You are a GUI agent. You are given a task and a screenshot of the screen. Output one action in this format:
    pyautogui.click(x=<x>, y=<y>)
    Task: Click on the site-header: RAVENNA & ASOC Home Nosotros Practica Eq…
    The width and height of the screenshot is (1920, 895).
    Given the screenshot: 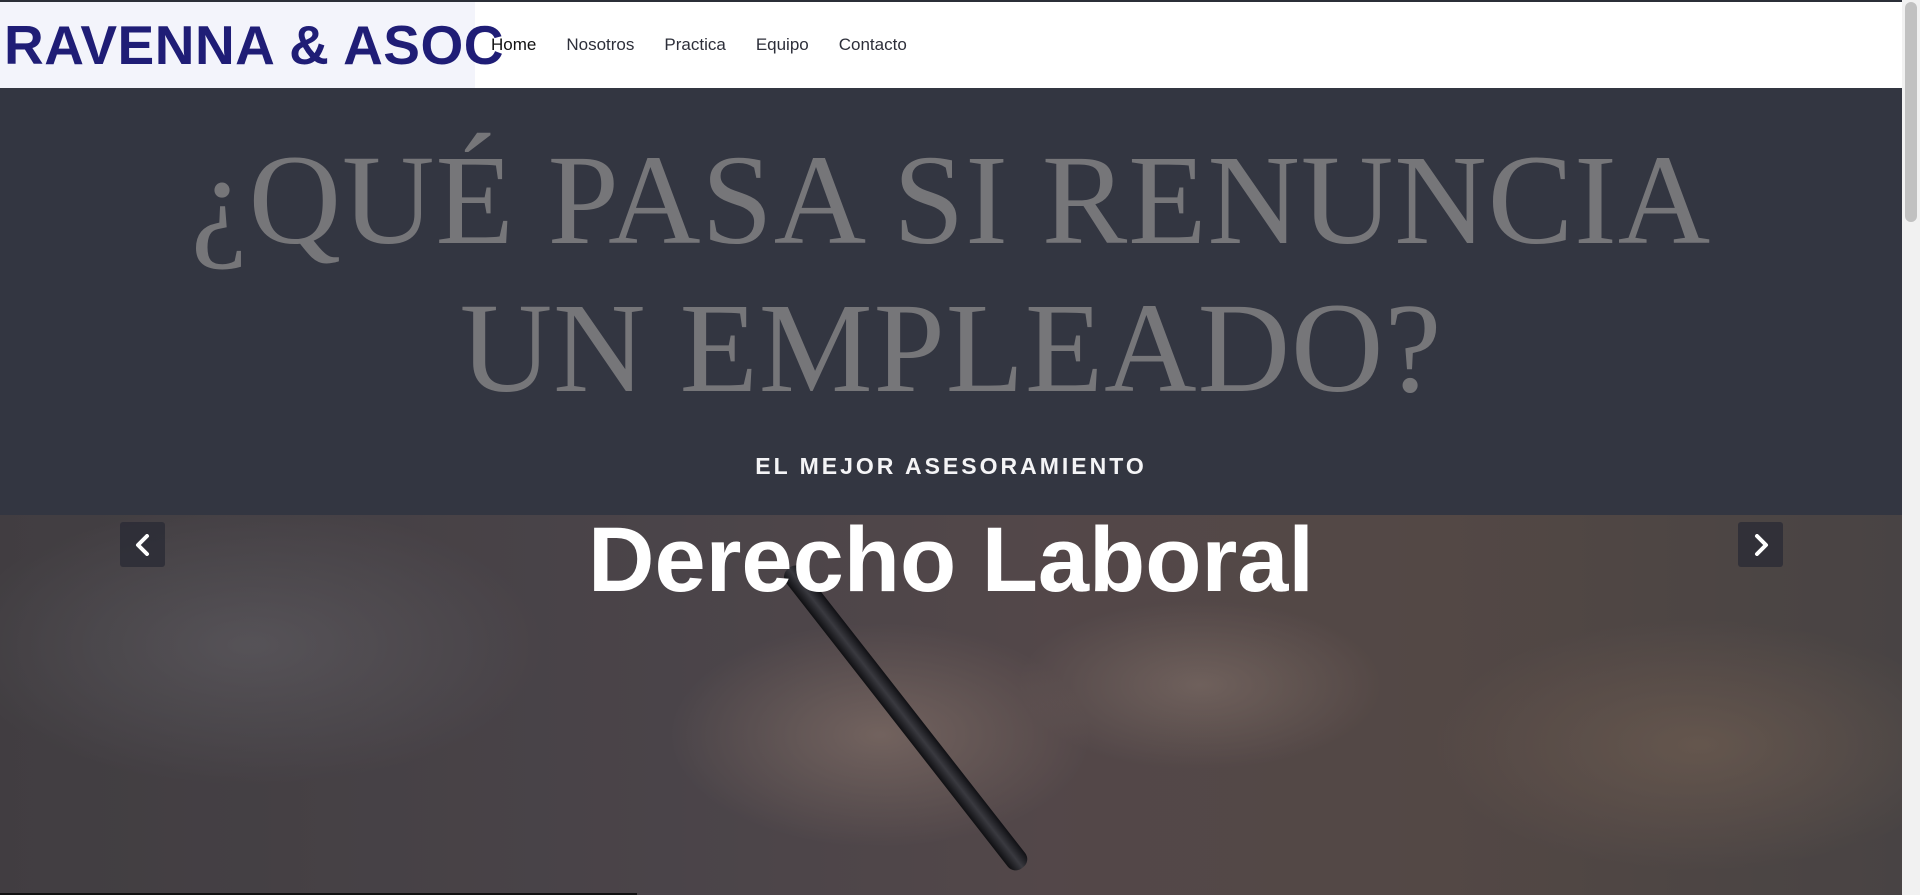 What is the action you would take?
    pyautogui.click(x=951, y=45)
    